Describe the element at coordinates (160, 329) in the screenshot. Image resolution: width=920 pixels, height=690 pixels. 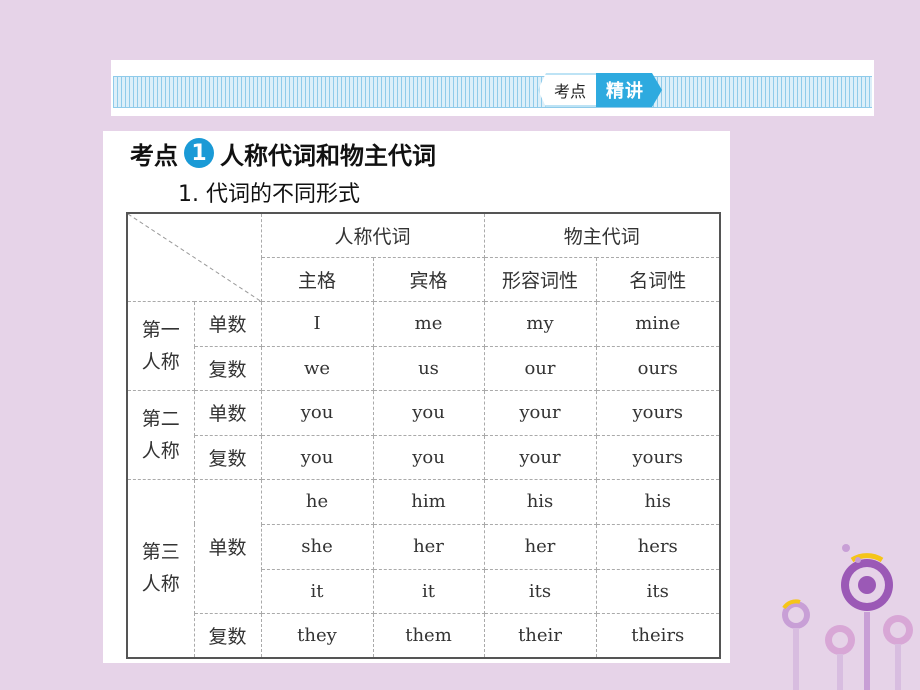
I see `person-label-line: 第一` at that location.